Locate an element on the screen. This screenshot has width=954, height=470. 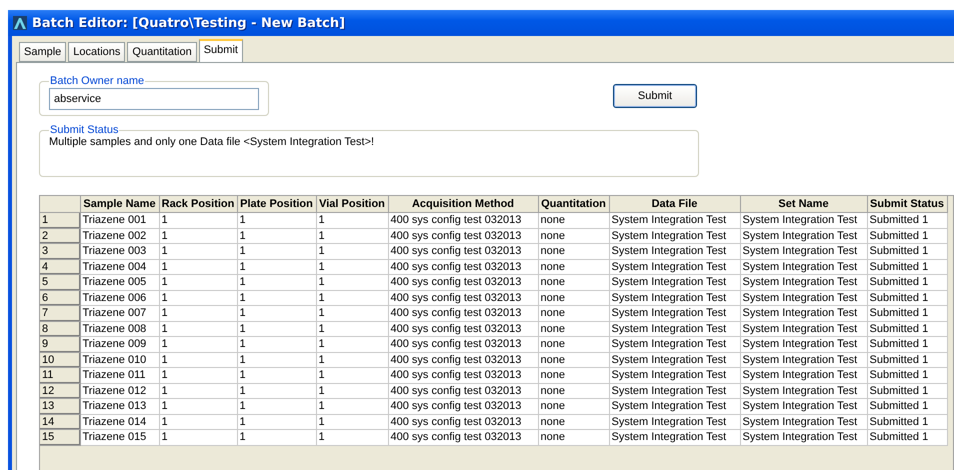
row-header: 7 is located at coordinates (60, 313).